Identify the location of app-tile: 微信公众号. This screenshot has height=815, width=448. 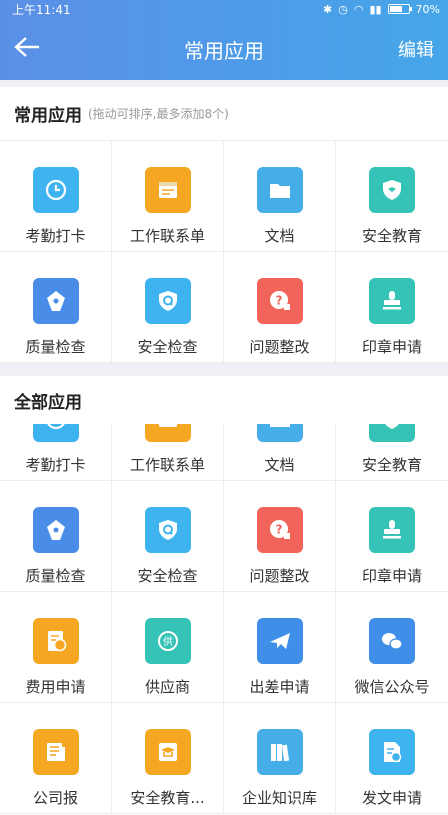
(392, 647).